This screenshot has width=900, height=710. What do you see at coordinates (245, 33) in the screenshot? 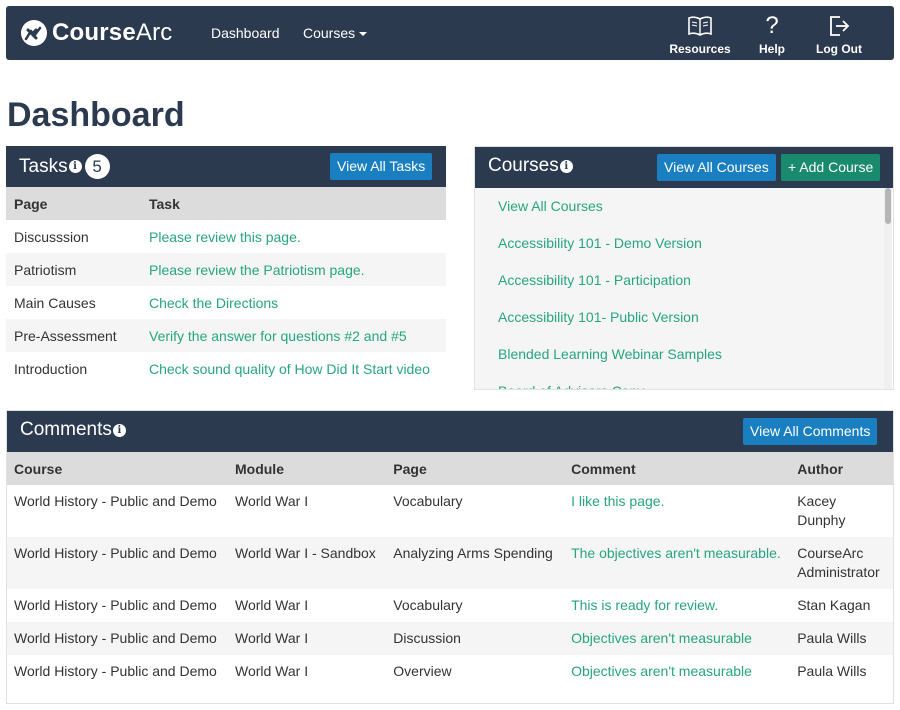
I see `nav-dashboard-link: Dashboard` at bounding box center [245, 33].